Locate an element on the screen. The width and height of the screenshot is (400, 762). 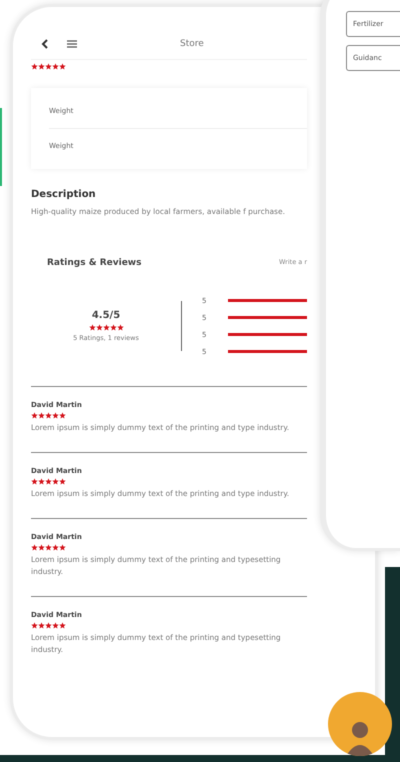
rating-score: 4.5/5 is located at coordinates (106, 315).